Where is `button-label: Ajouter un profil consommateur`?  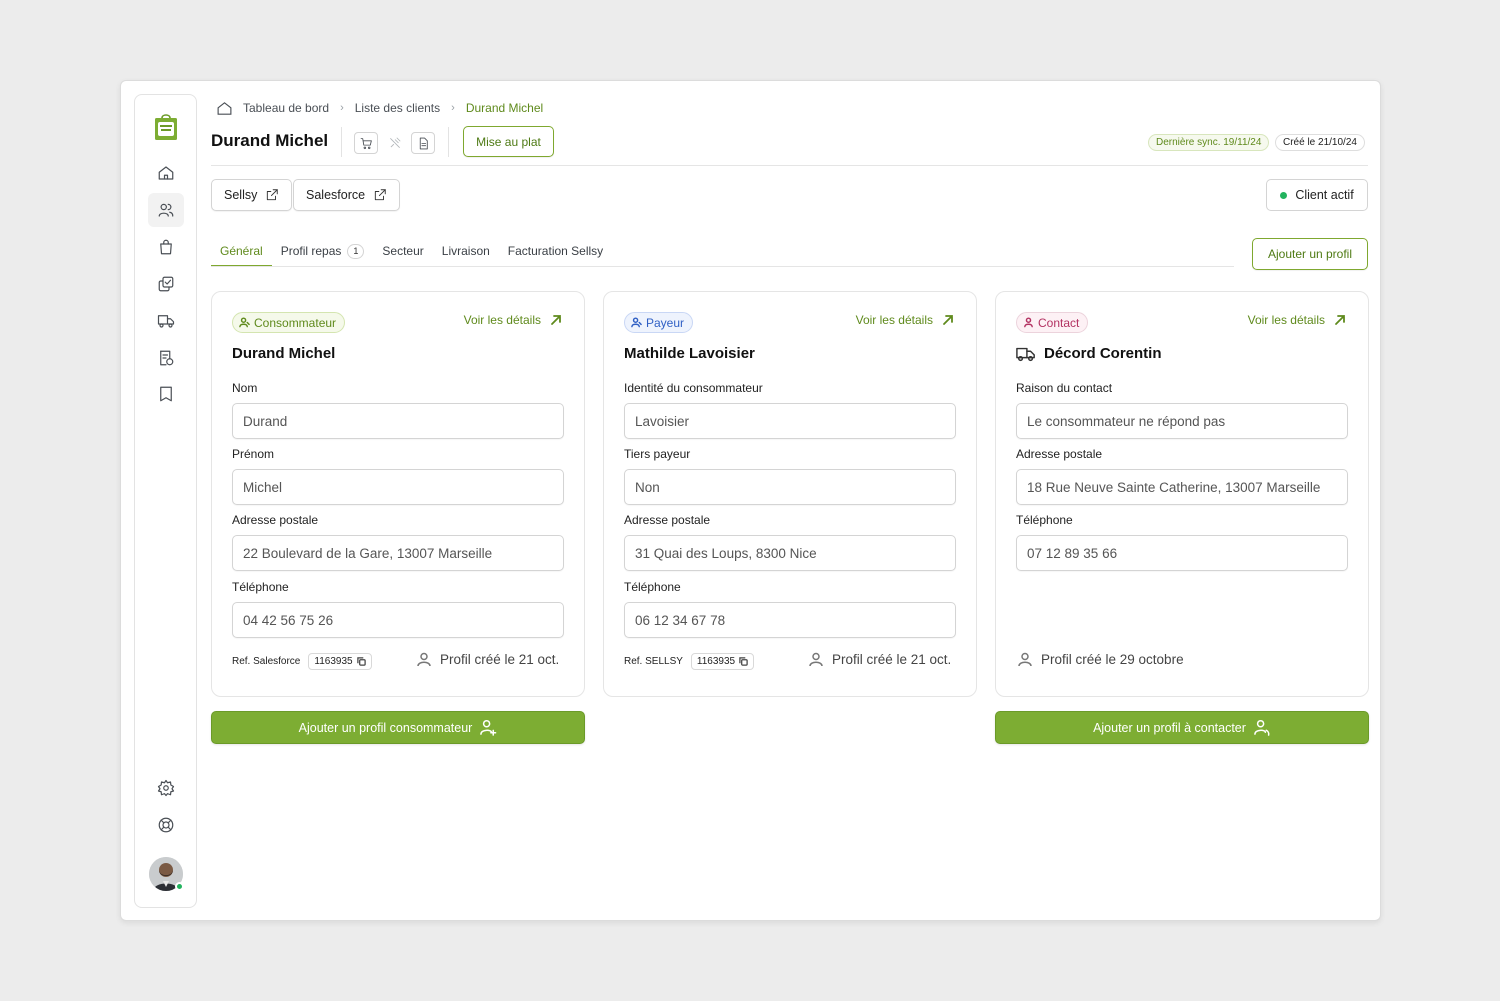 button-label: Ajouter un profil consommateur is located at coordinates (385, 727).